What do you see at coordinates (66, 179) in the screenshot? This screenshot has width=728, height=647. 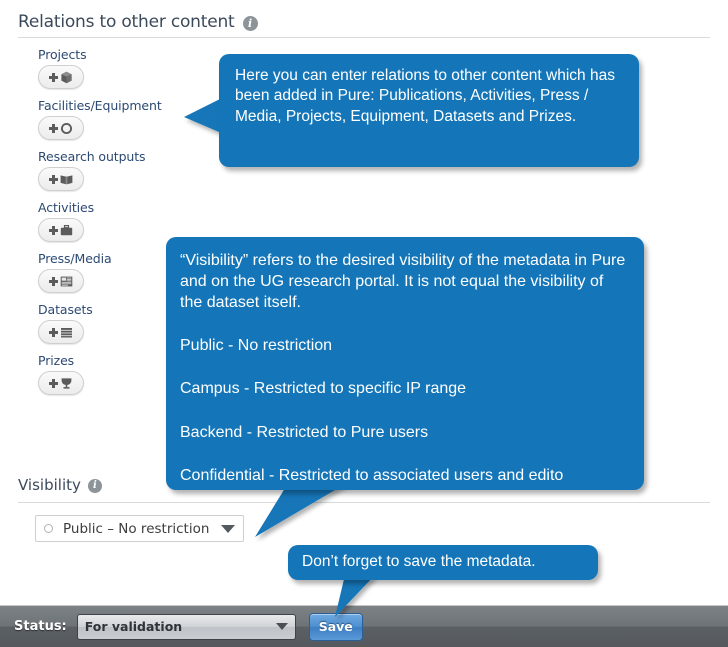 I see `book-icon` at bounding box center [66, 179].